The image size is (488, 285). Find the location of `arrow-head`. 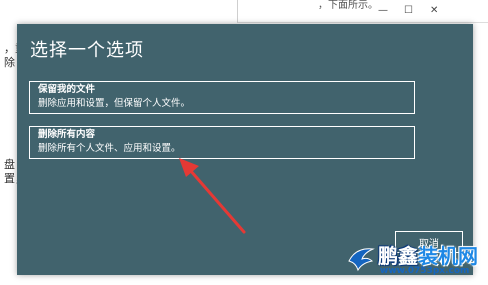

arrow-head is located at coordinates (189, 167).